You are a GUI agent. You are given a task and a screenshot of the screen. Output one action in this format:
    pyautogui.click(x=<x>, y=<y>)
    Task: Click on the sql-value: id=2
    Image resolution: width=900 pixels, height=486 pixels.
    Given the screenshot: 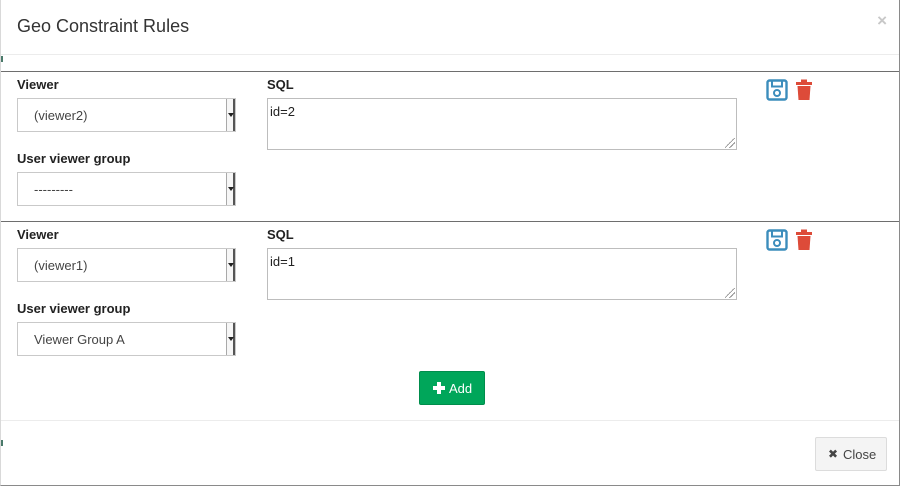 What is the action you would take?
    pyautogui.click(x=282, y=111)
    